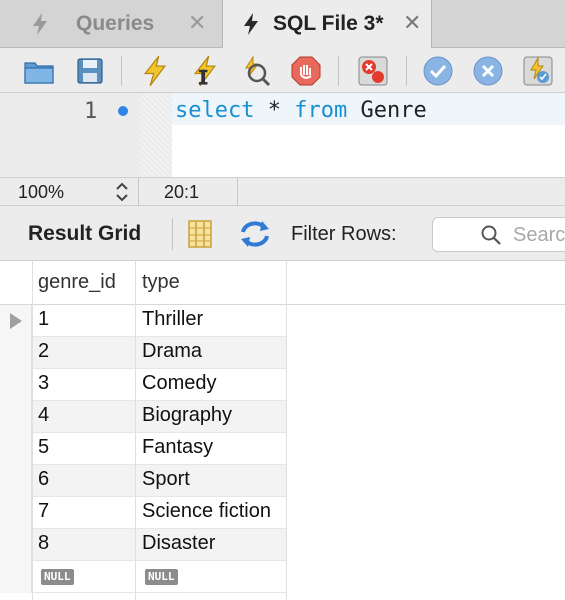  I want to click on sql-code-line: select * from Genre, so click(301, 110).